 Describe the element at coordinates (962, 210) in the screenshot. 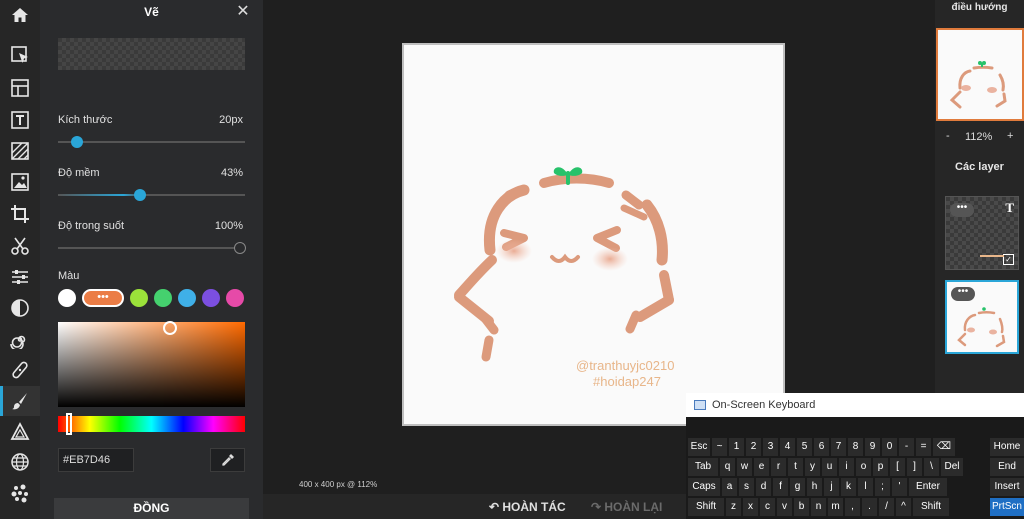

I see `layer-menu-button: •••` at that location.